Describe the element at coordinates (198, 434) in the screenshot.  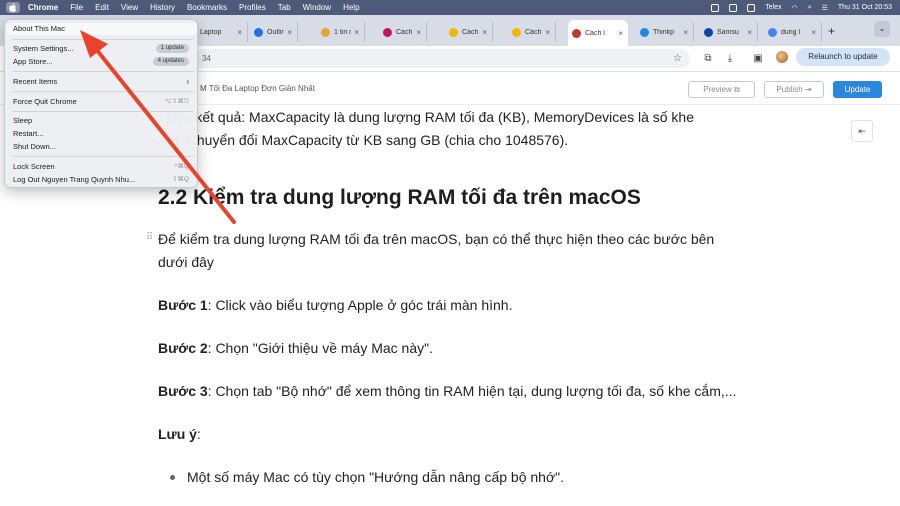
I see `note-text: :` at that location.